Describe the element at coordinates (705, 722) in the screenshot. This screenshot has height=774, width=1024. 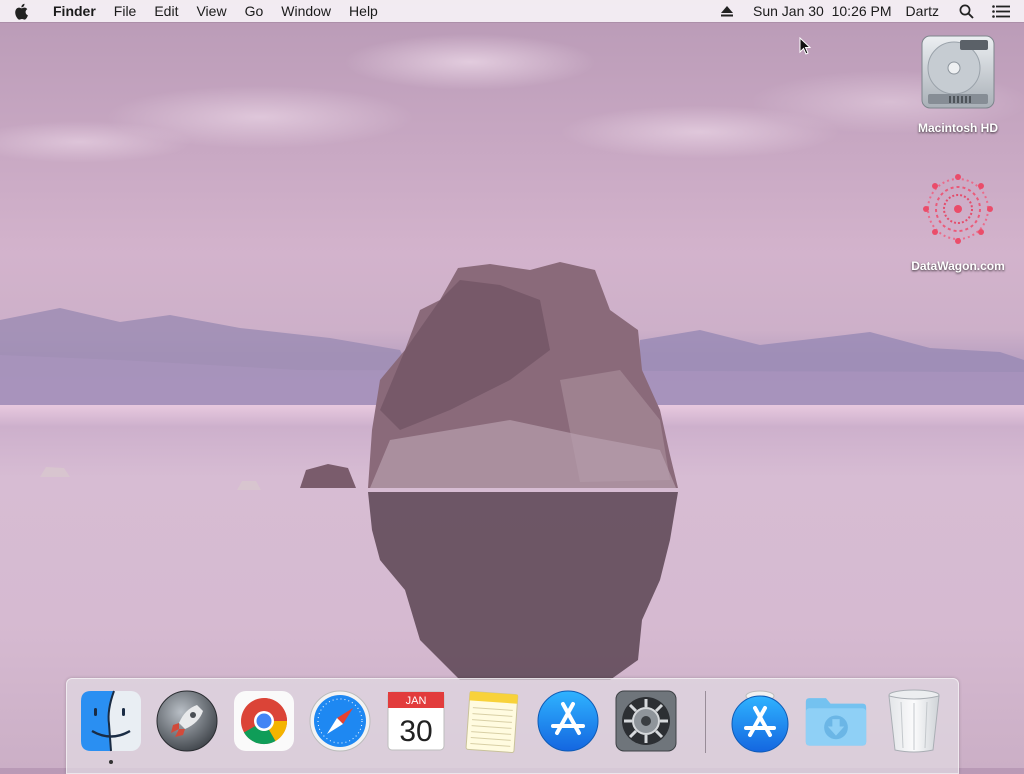
I see `dock-separator` at that location.